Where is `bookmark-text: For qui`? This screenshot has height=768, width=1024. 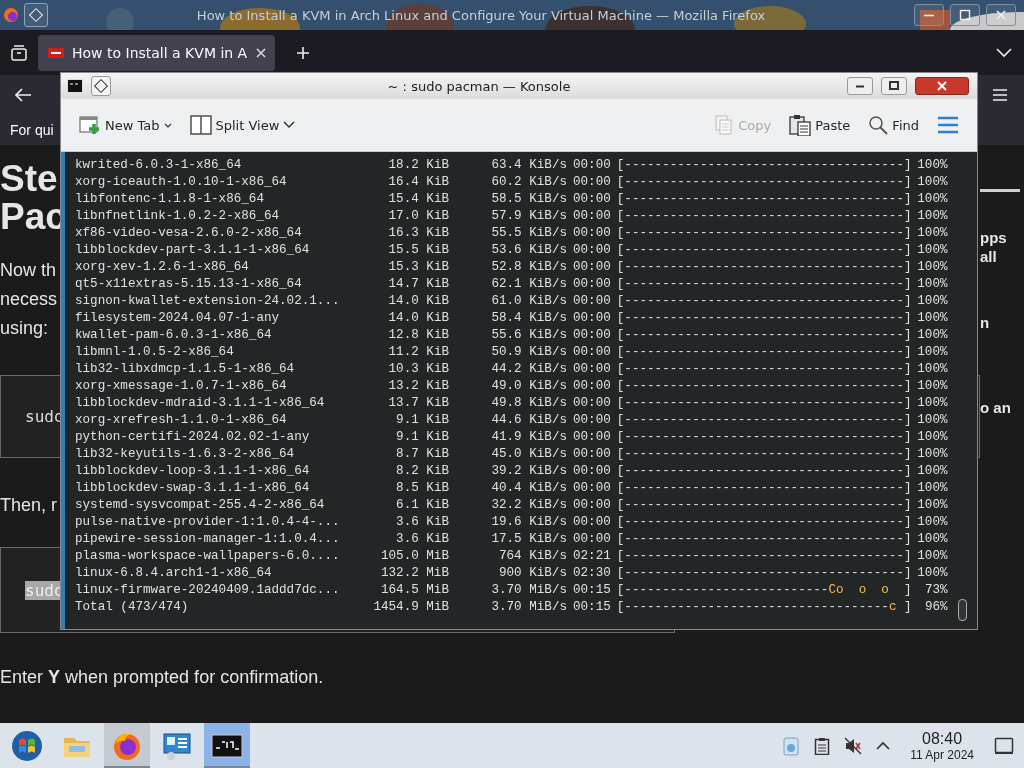
bookmark-text: For qui is located at coordinates (32, 130).